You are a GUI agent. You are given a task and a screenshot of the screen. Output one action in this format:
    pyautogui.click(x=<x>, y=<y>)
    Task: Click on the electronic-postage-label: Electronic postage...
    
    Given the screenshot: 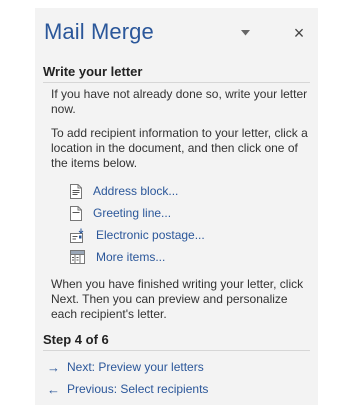 What is the action you would take?
    pyautogui.click(x=150, y=235)
    